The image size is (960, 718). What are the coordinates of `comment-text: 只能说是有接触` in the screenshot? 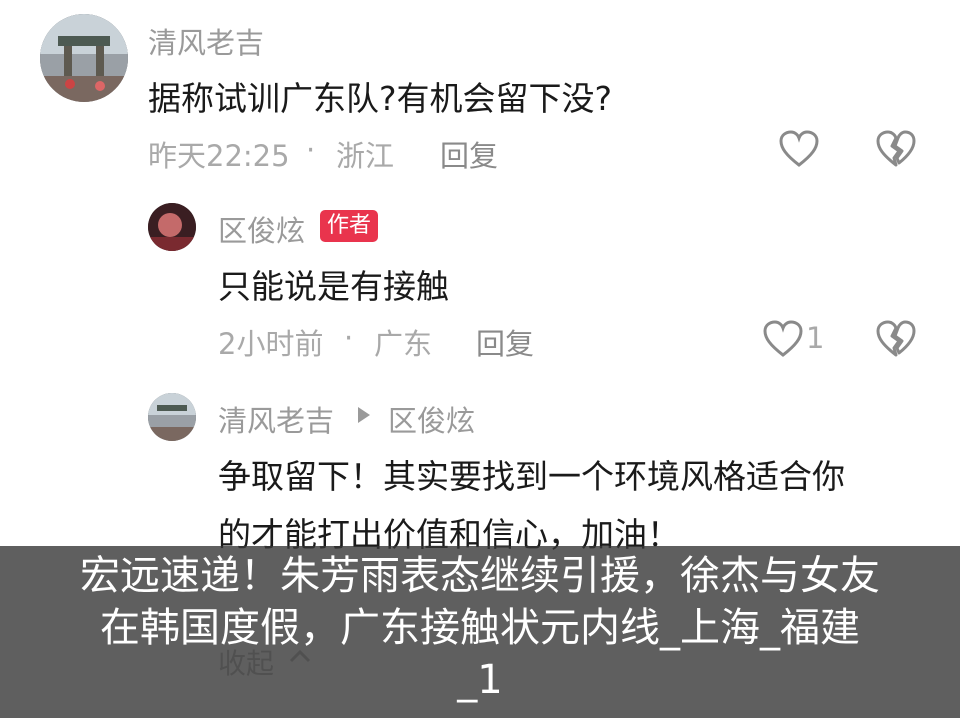 It's located at (333, 286).